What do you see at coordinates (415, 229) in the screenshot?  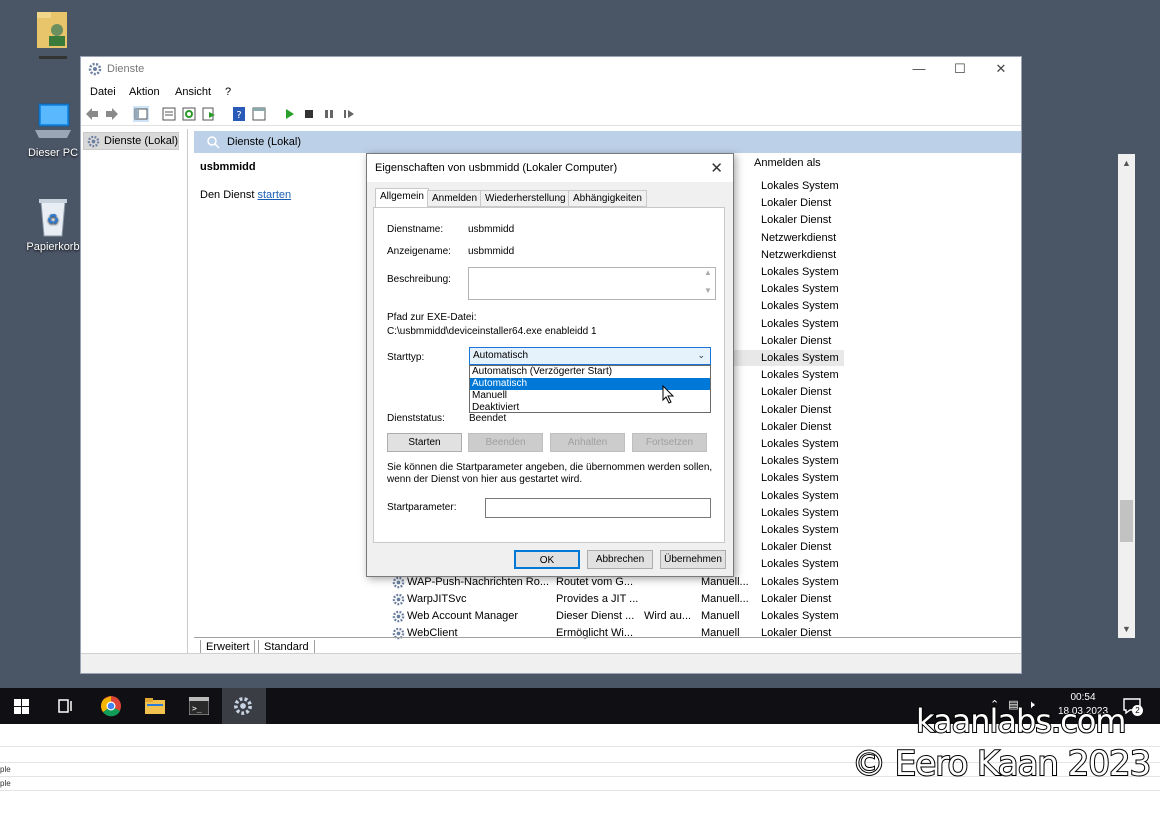 I see `dienstname-label: Dienstname:` at bounding box center [415, 229].